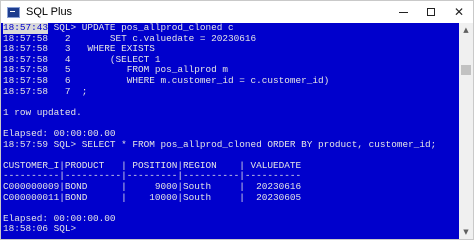 The image size is (474, 240). Describe the element at coordinates (152, 197) in the screenshot. I see `console-line: C000000011|BOND | 10000|South | 20230605` at that location.